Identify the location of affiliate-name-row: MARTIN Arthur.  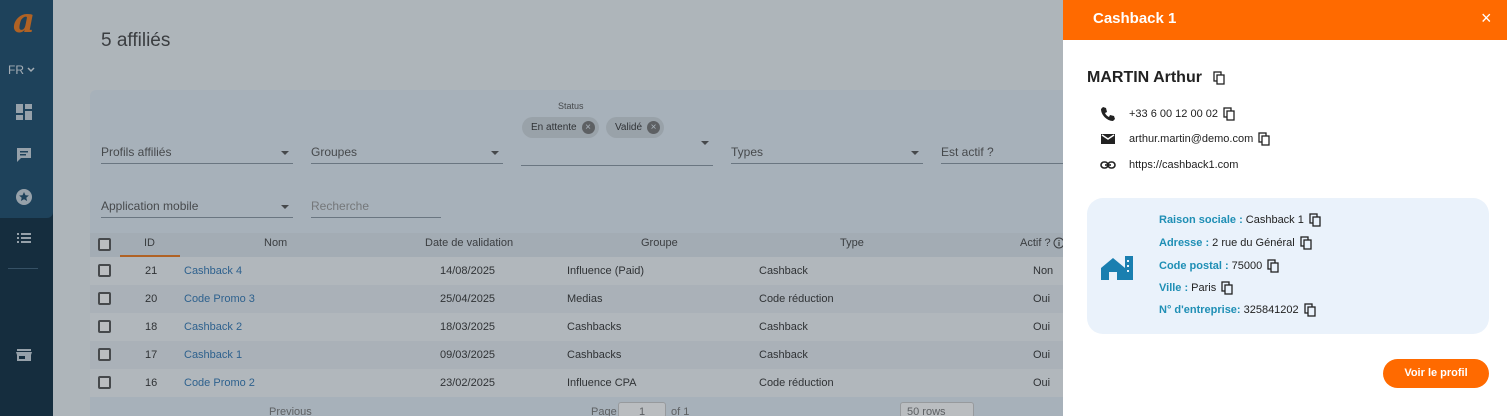
(1156, 78).